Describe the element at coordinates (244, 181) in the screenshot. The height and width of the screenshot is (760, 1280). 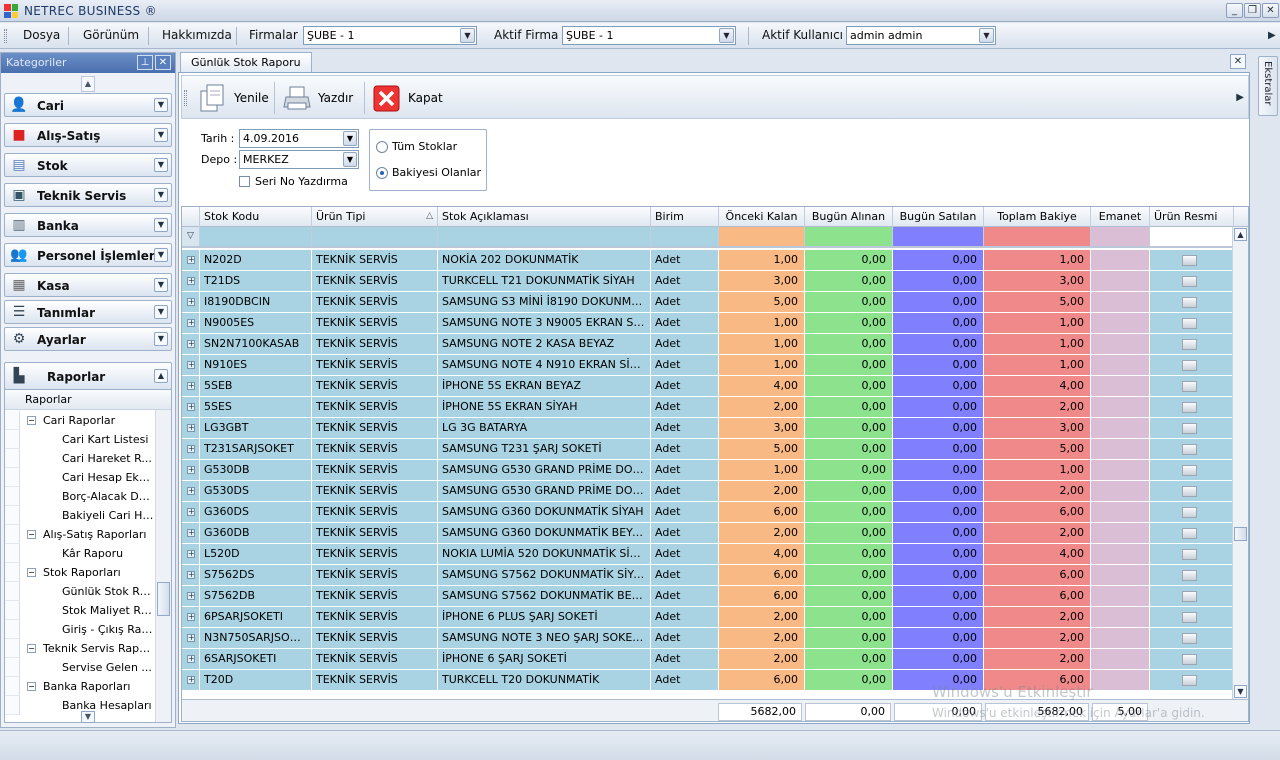
I see `seri-no-checkbox` at that location.